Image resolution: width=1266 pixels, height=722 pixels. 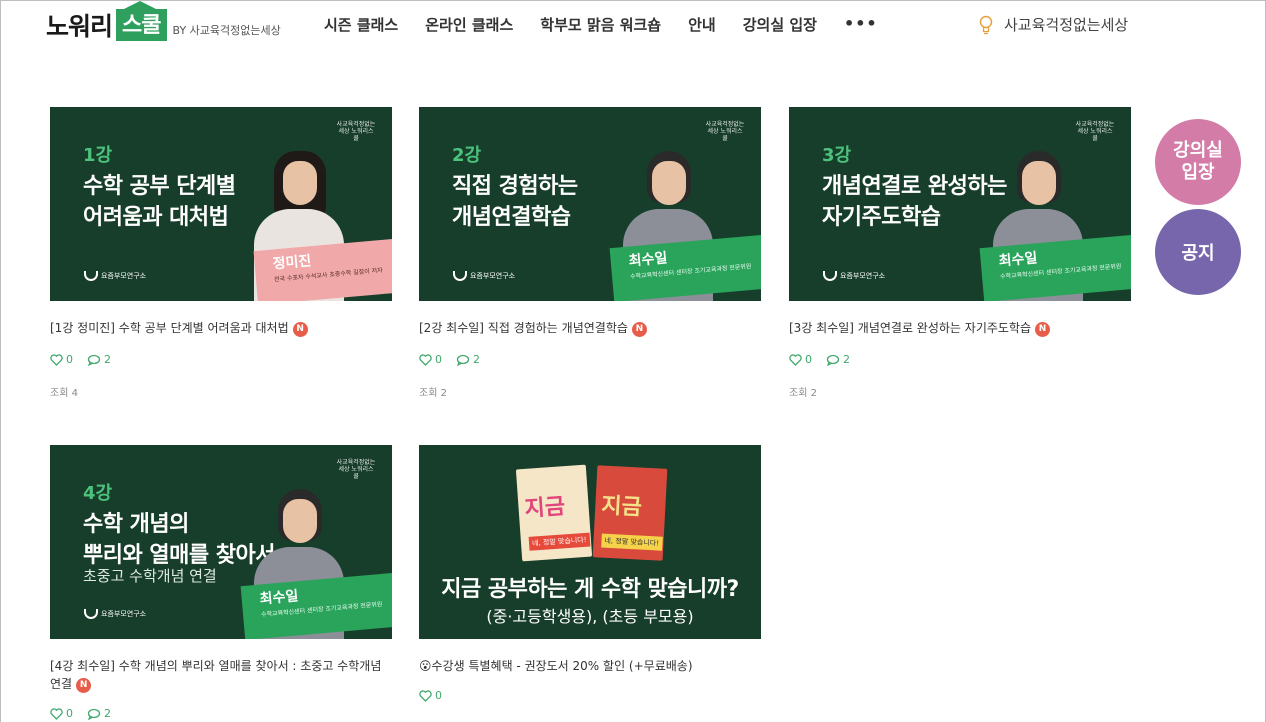 What do you see at coordinates (986, 24) in the screenshot?
I see `lightbulb-icon` at bounding box center [986, 24].